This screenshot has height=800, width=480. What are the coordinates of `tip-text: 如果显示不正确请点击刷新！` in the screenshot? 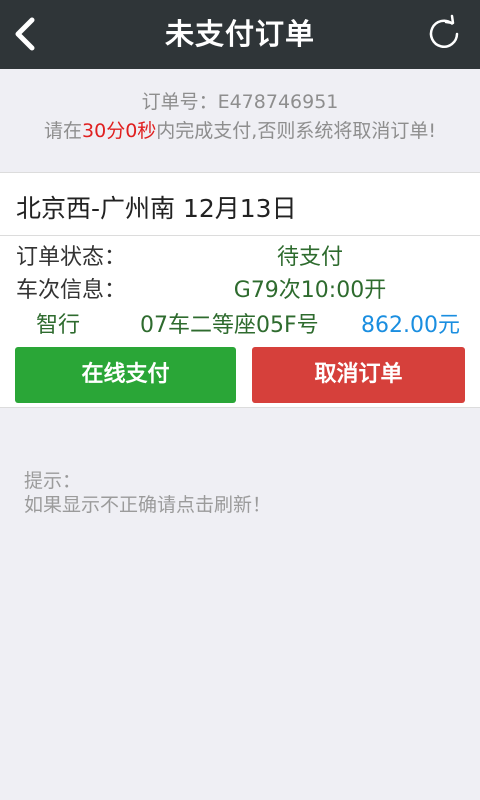 It's located at (148, 505).